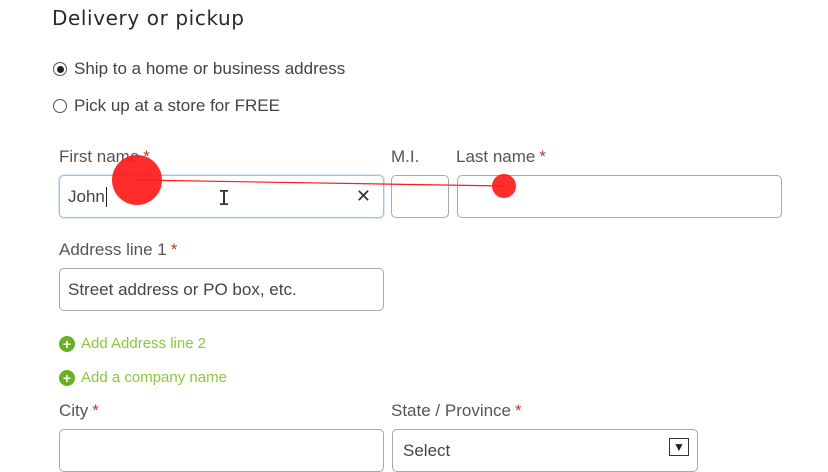 This screenshot has height=472, width=828. I want to click on state-select: Select ▼, so click(545, 450).